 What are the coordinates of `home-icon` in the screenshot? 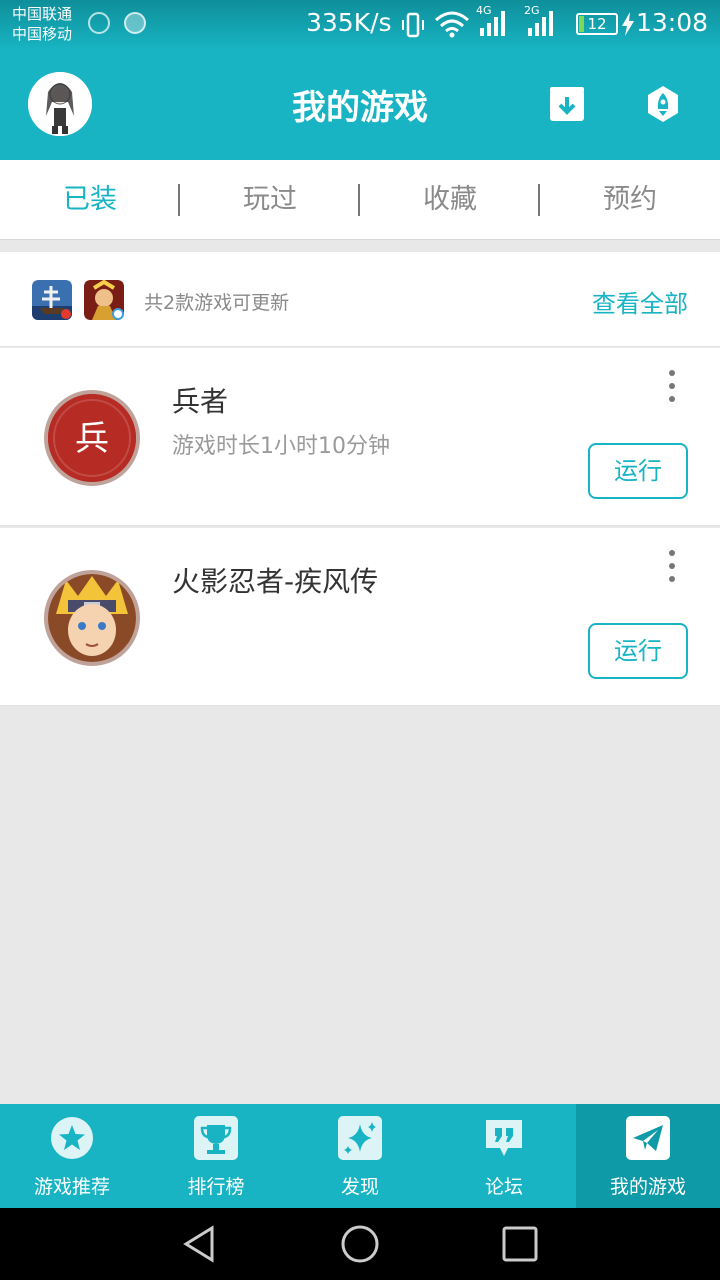 It's located at (360, 1244).